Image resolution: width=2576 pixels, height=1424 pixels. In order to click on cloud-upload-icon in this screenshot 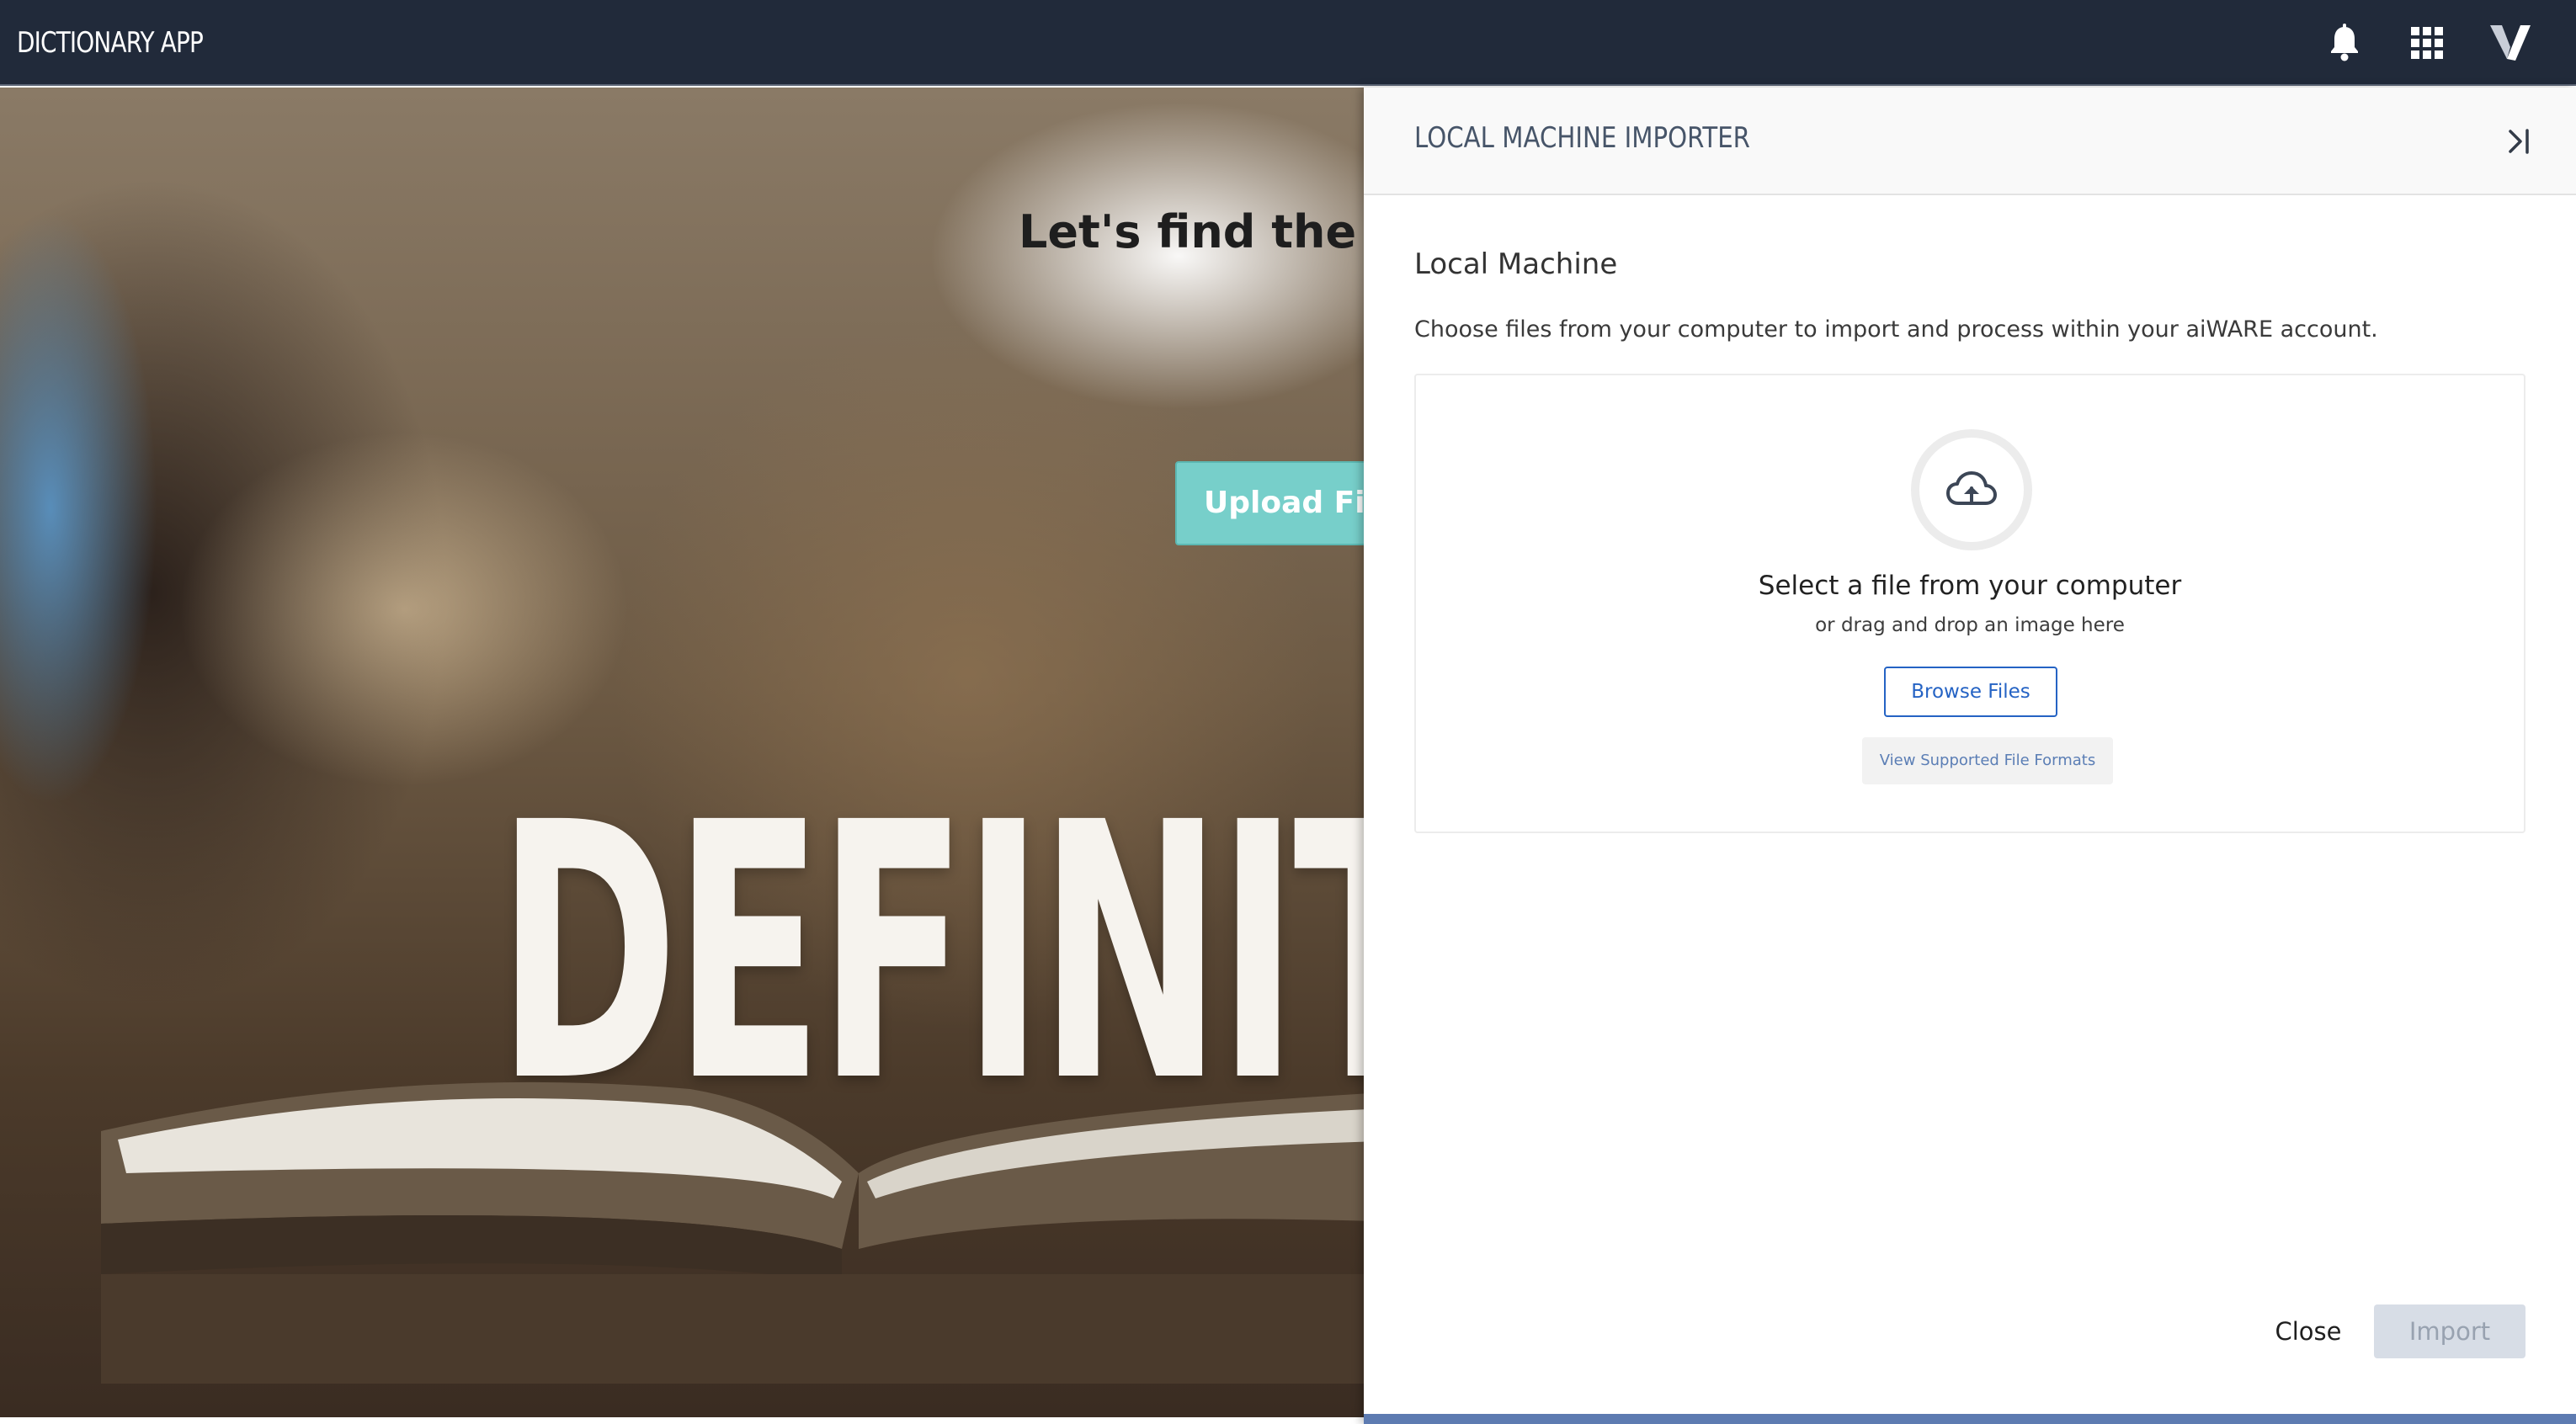, I will do `click(1971, 489)`.